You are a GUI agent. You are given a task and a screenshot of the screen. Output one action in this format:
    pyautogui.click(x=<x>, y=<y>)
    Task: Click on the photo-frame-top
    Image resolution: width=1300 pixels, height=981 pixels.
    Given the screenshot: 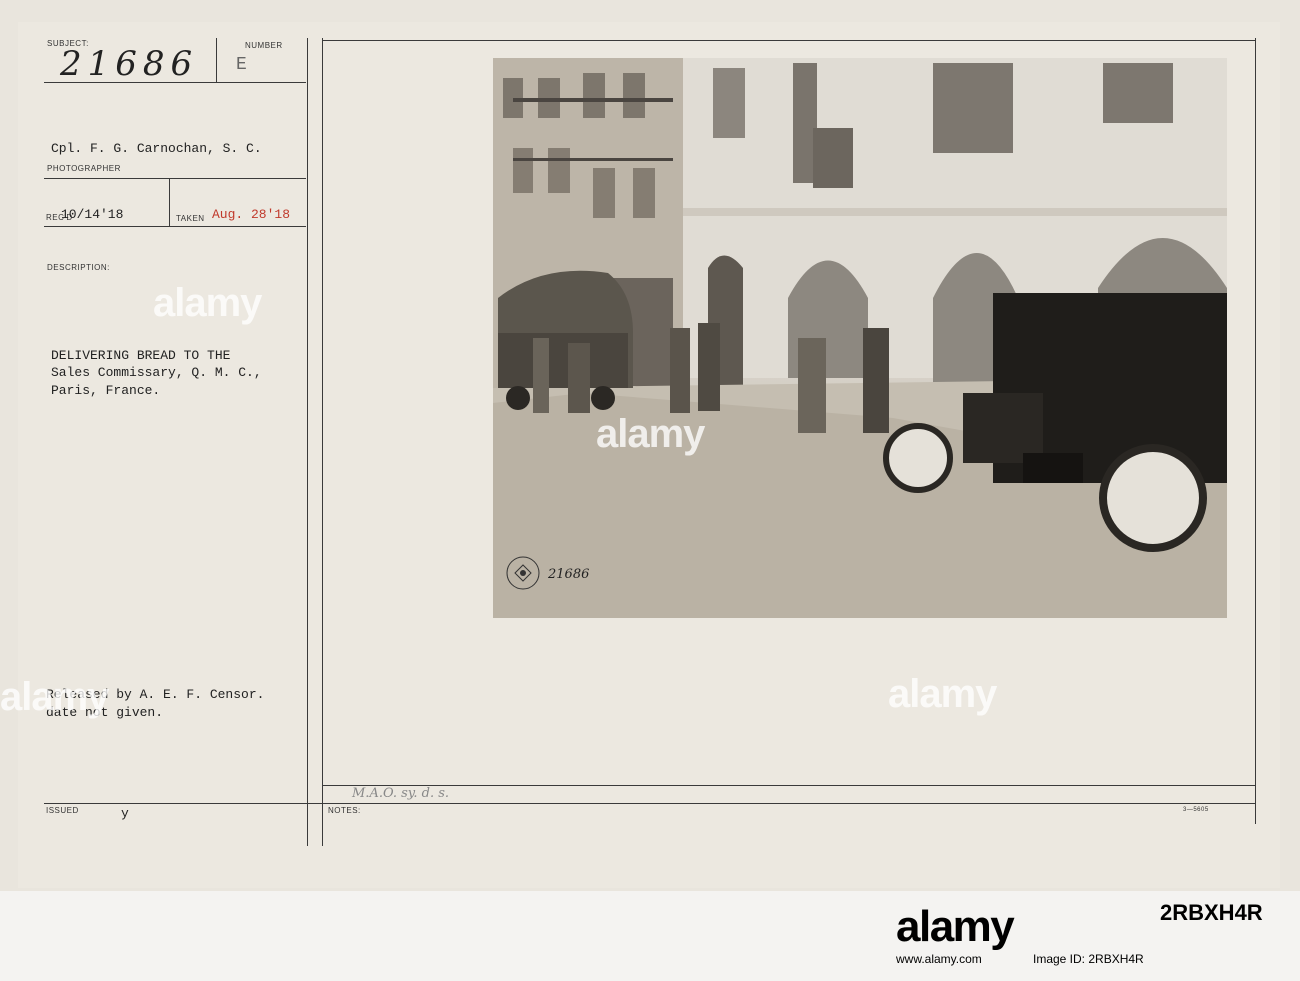 What is the action you would take?
    pyautogui.click(x=789, y=40)
    